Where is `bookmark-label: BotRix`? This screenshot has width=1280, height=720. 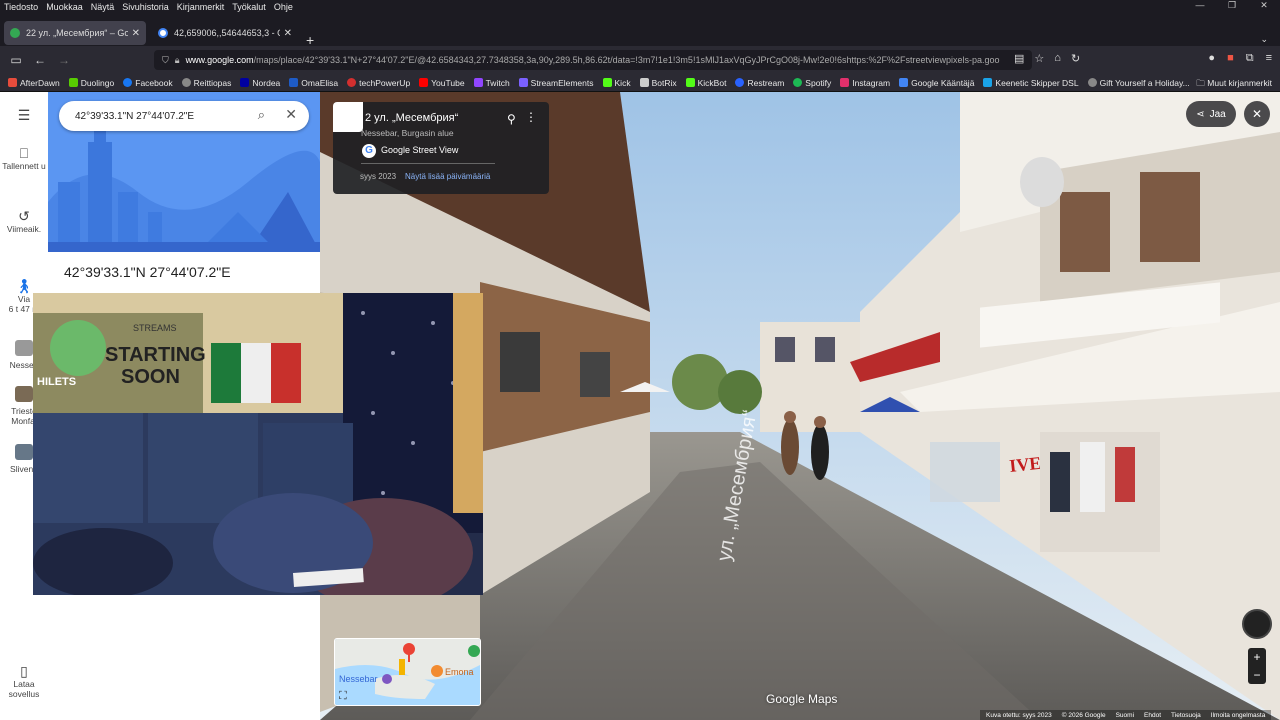 bookmark-label: BotRix is located at coordinates (664, 82).